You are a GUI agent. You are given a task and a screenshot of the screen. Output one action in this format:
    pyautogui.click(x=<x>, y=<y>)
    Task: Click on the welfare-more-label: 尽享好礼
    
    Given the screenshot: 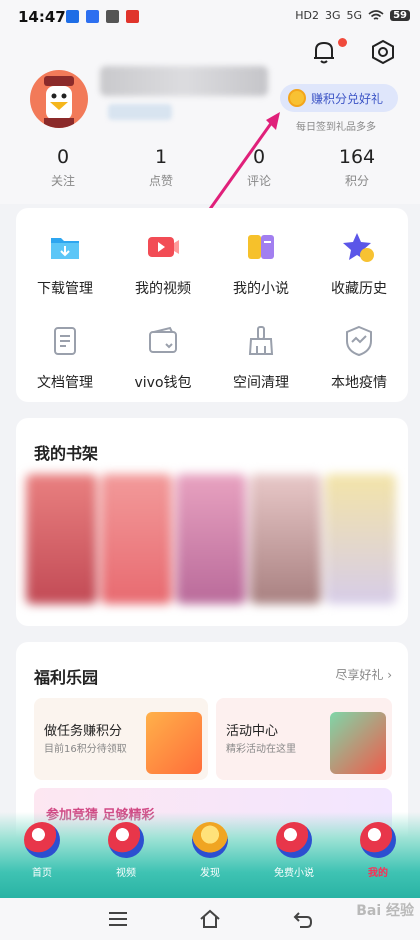 What is the action you would take?
    pyautogui.click(x=359, y=675)
    